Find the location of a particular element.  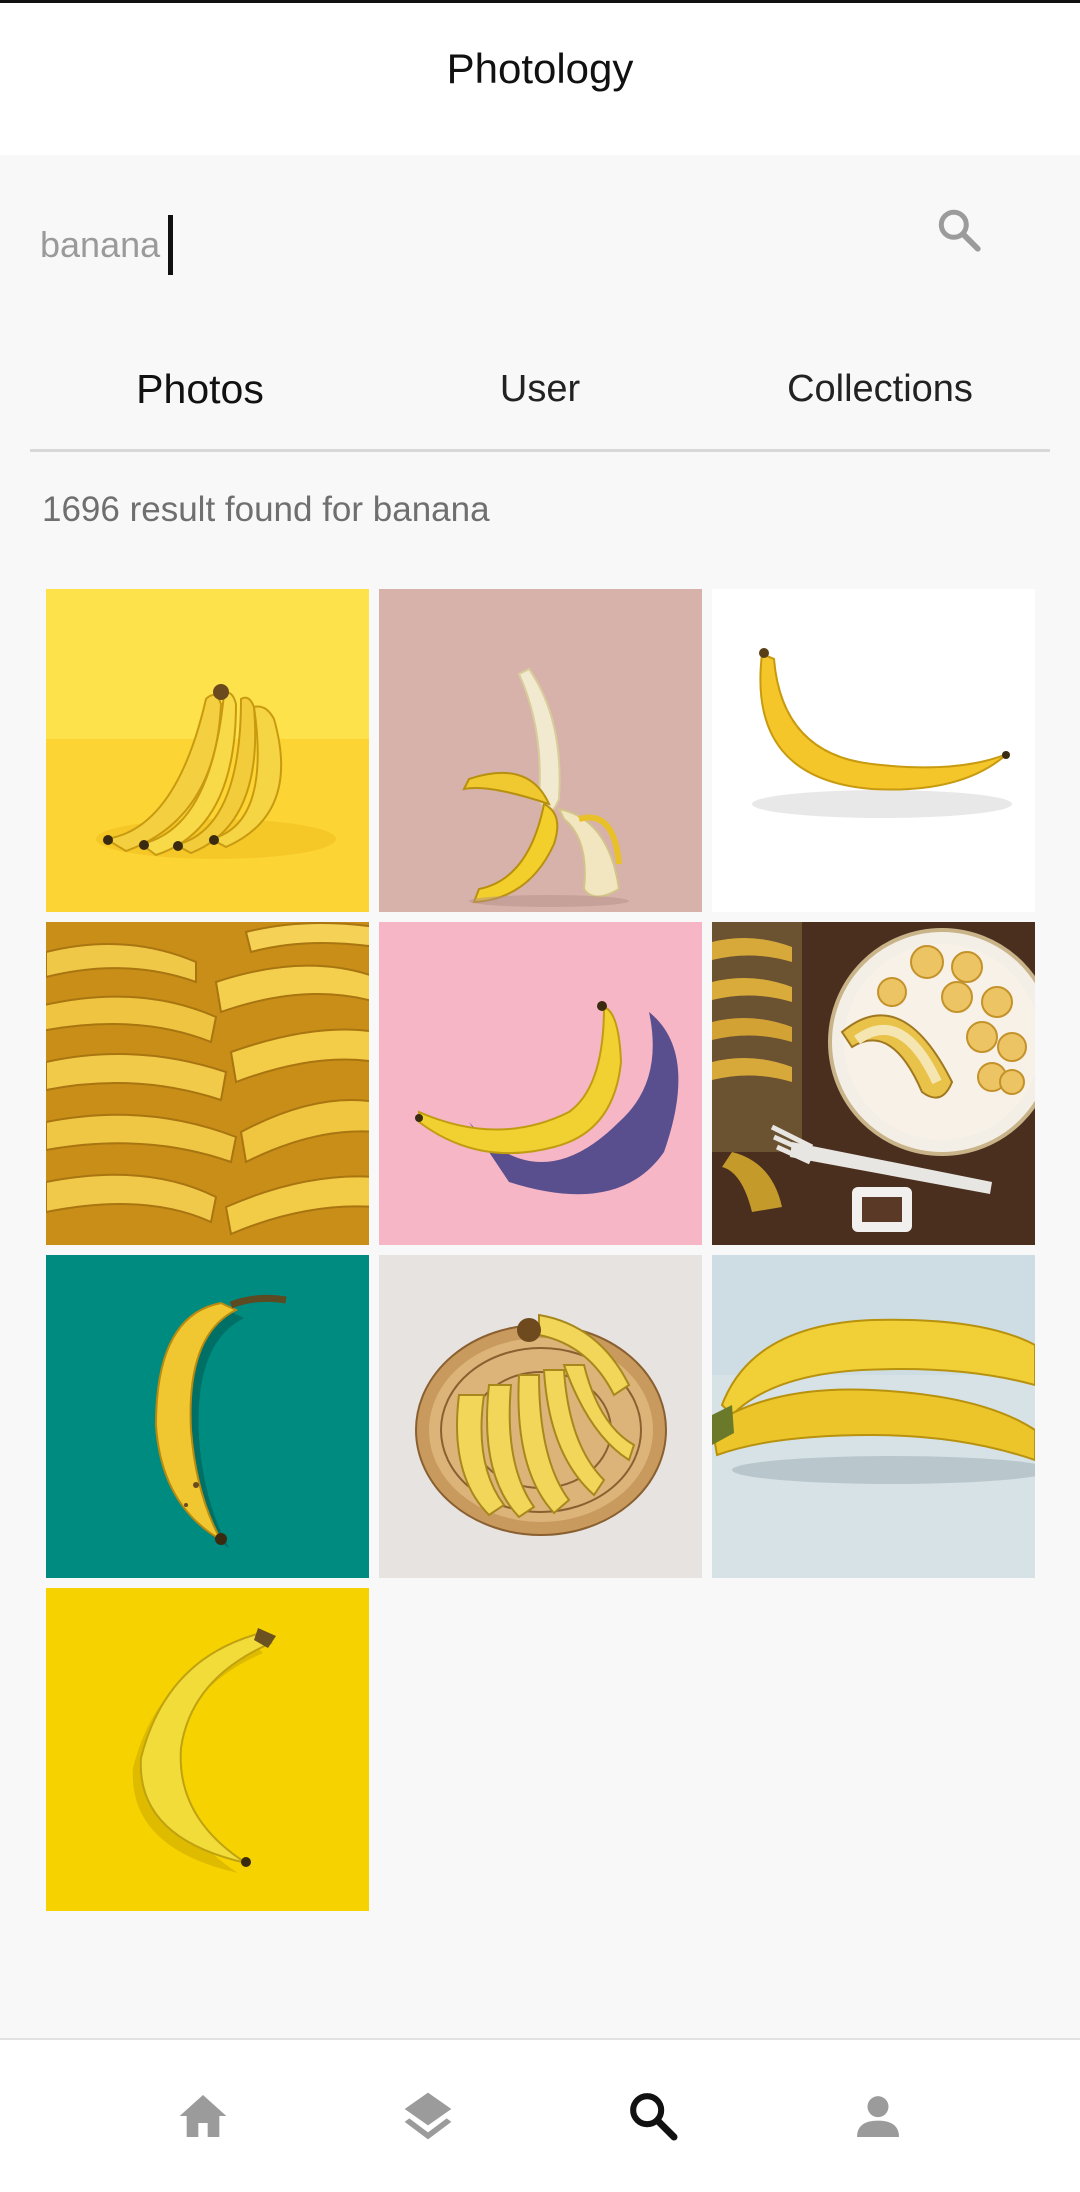

photo-banana-basket is located at coordinates (540, 1416).